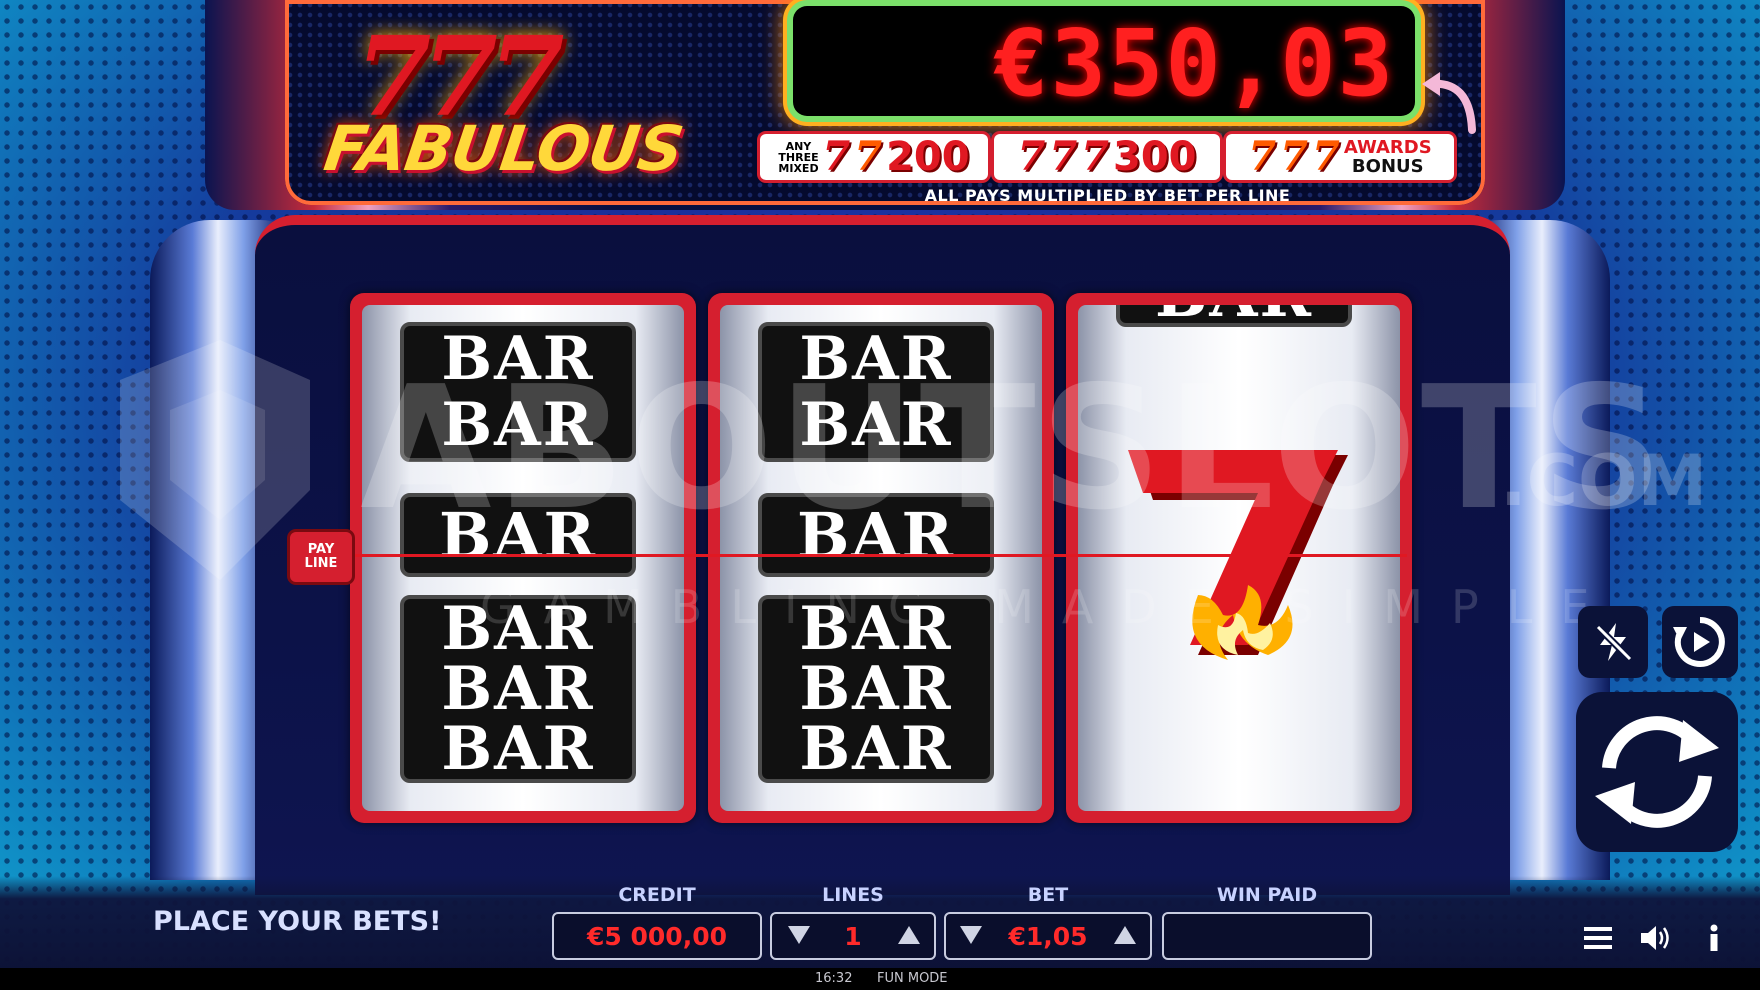  Describe the element at coordinates (834, 978) in the screenshot. I see `clock-time: 16:32` at that location.